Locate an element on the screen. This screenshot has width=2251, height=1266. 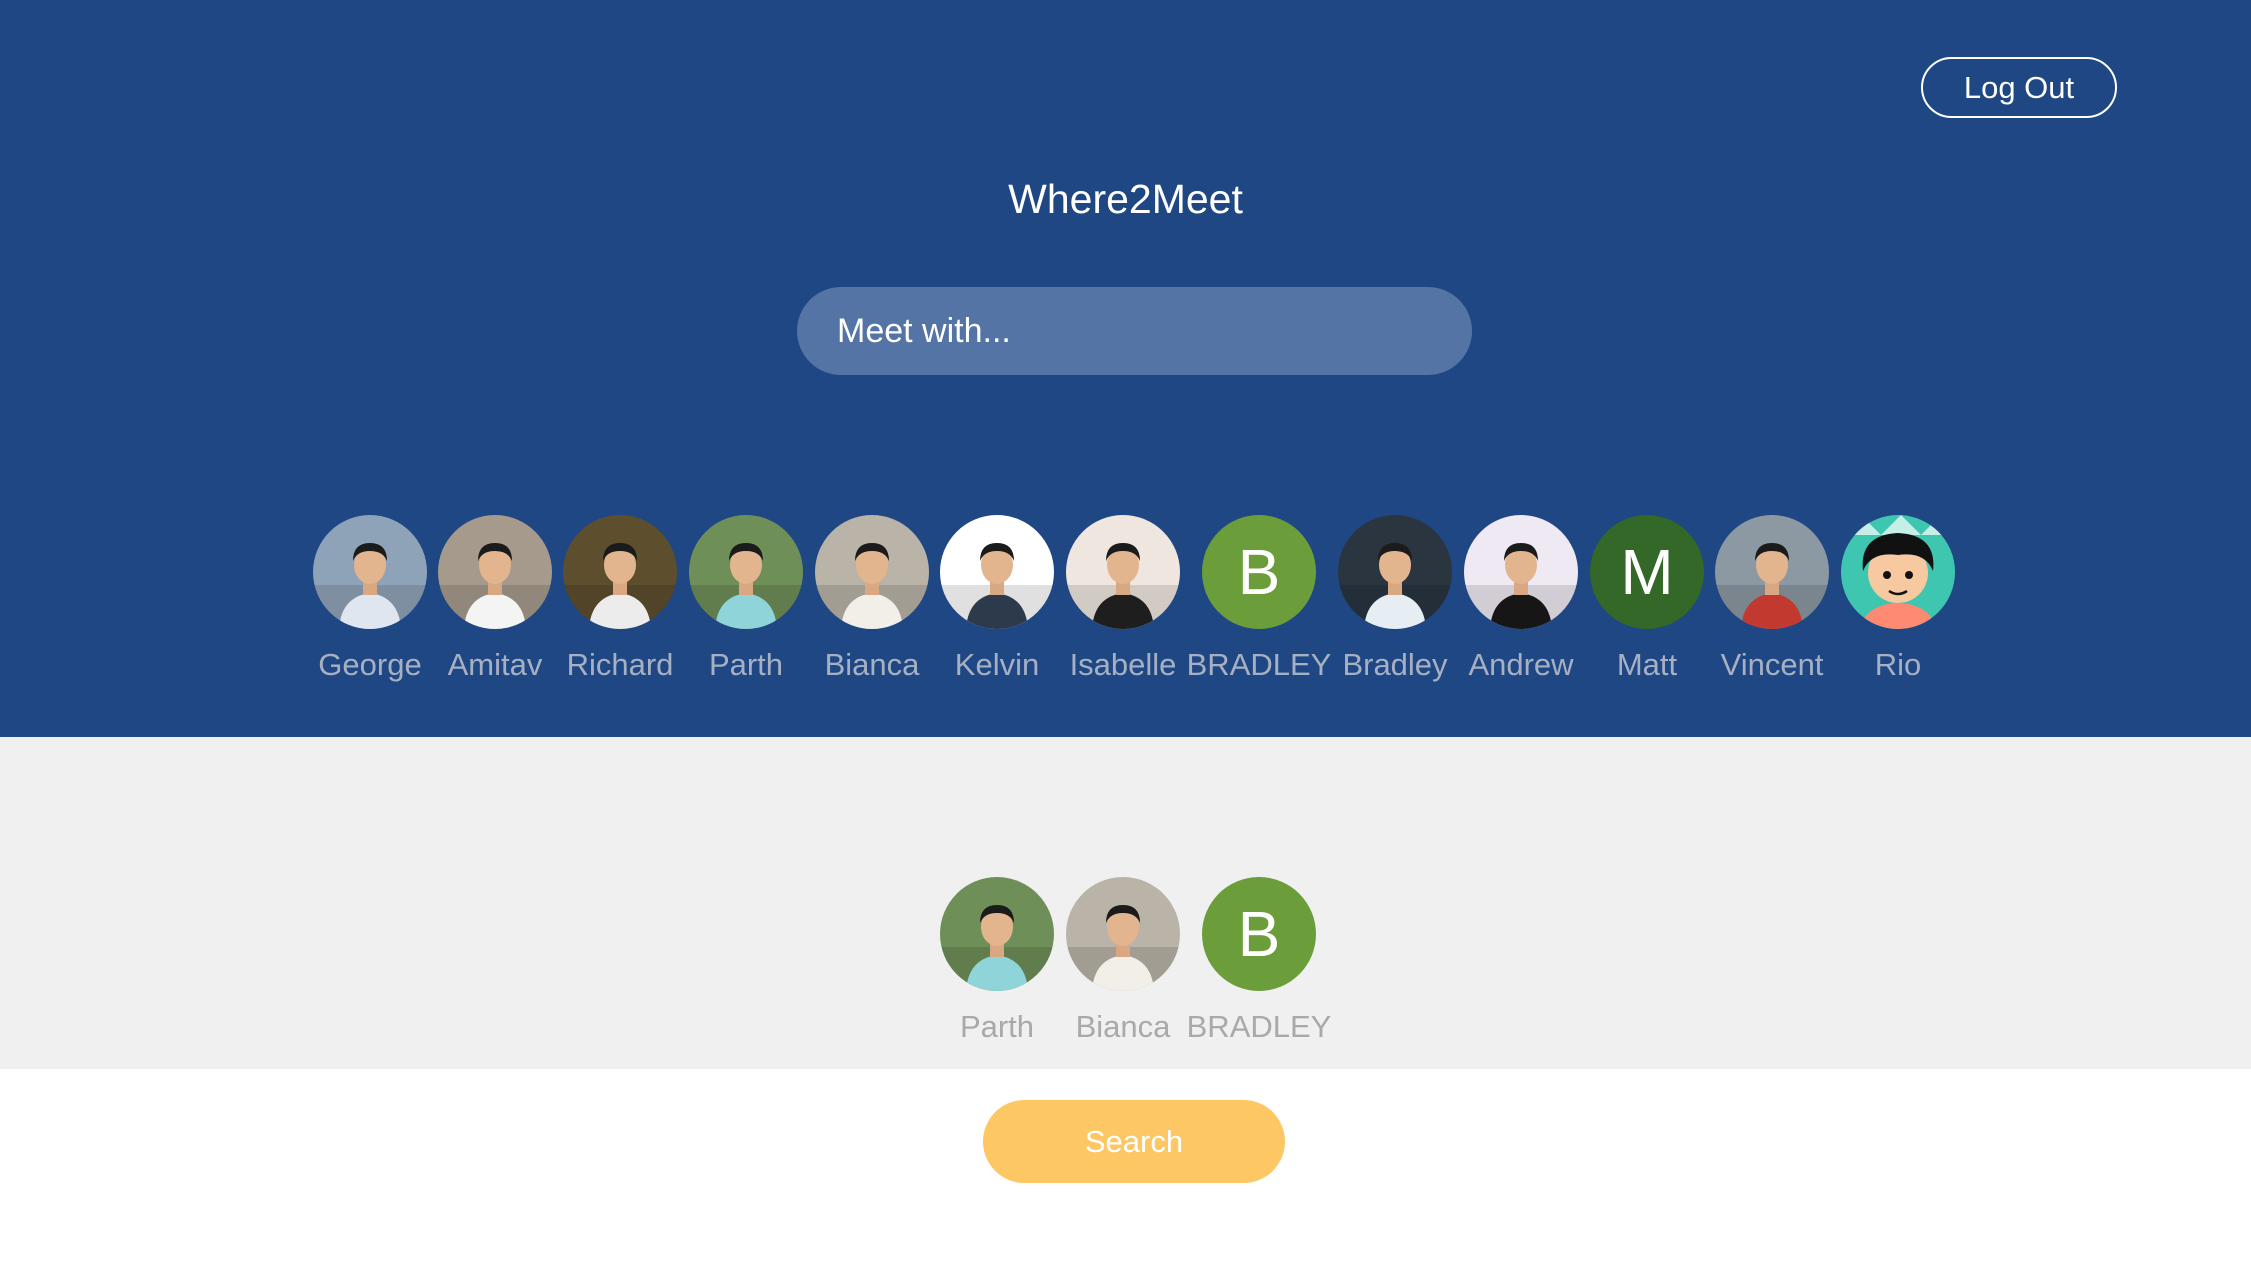
logout-button: Log Out is located at coordinates (2019, 87).